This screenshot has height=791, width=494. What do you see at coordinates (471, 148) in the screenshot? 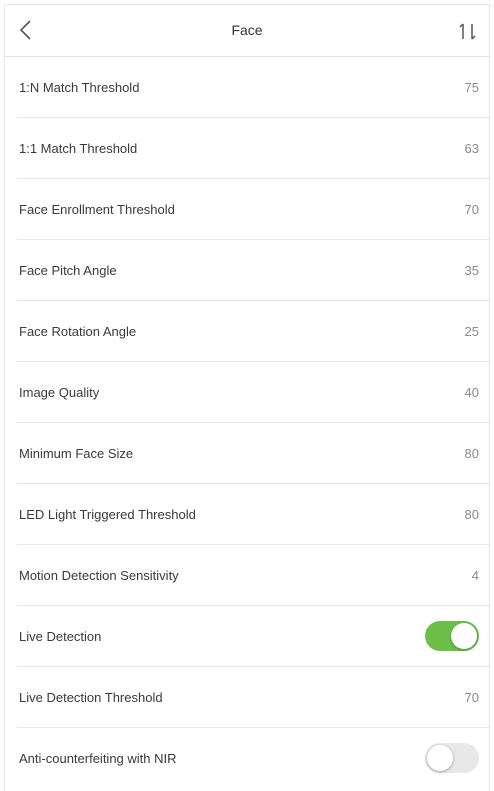
I see `row-value: 63` at bounding box center [471, 148].